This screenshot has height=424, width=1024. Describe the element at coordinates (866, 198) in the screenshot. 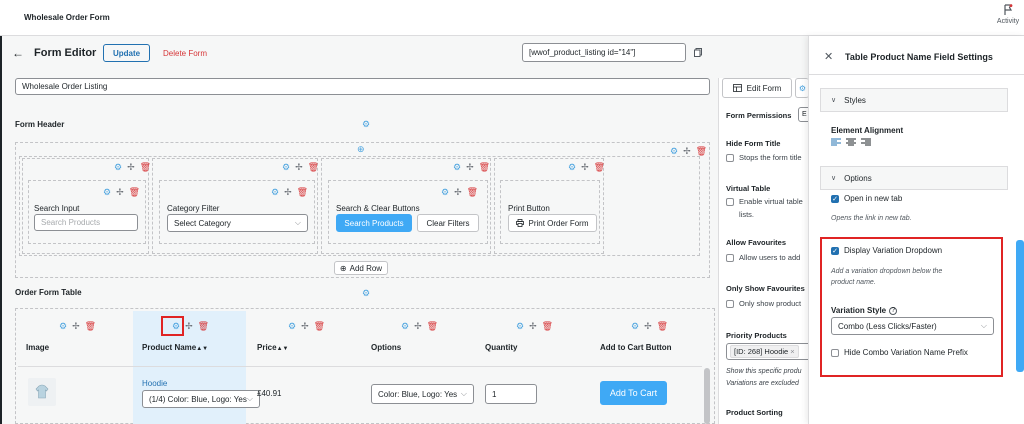

I see `open-new-tab-option: ✓ Open in new tab` at that location.